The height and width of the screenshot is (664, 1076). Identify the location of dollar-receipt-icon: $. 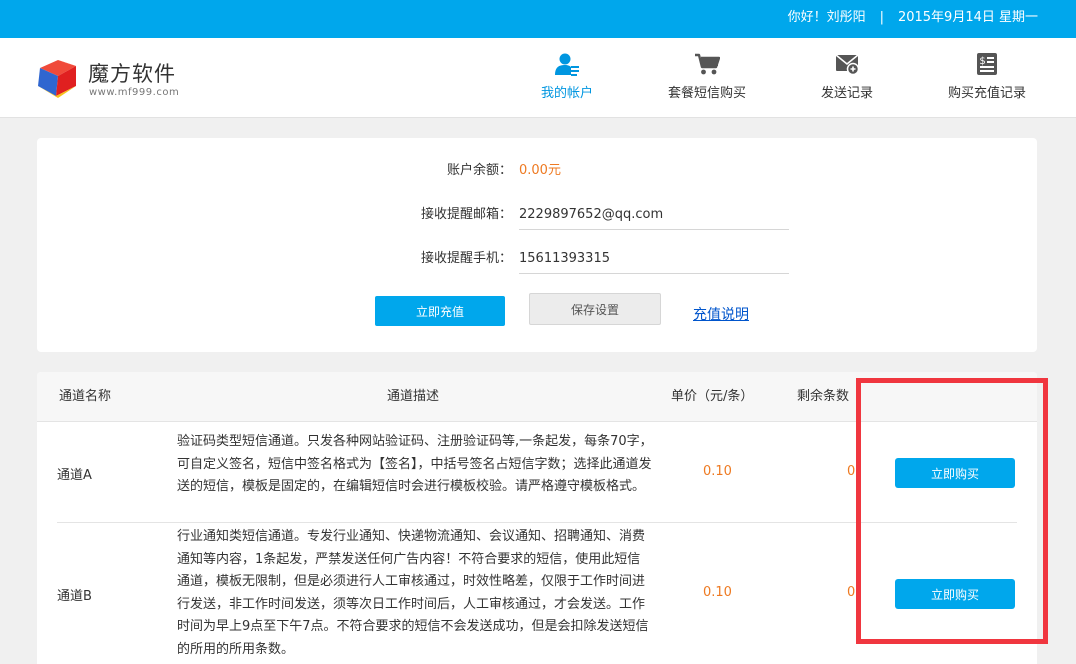
(987, 64).